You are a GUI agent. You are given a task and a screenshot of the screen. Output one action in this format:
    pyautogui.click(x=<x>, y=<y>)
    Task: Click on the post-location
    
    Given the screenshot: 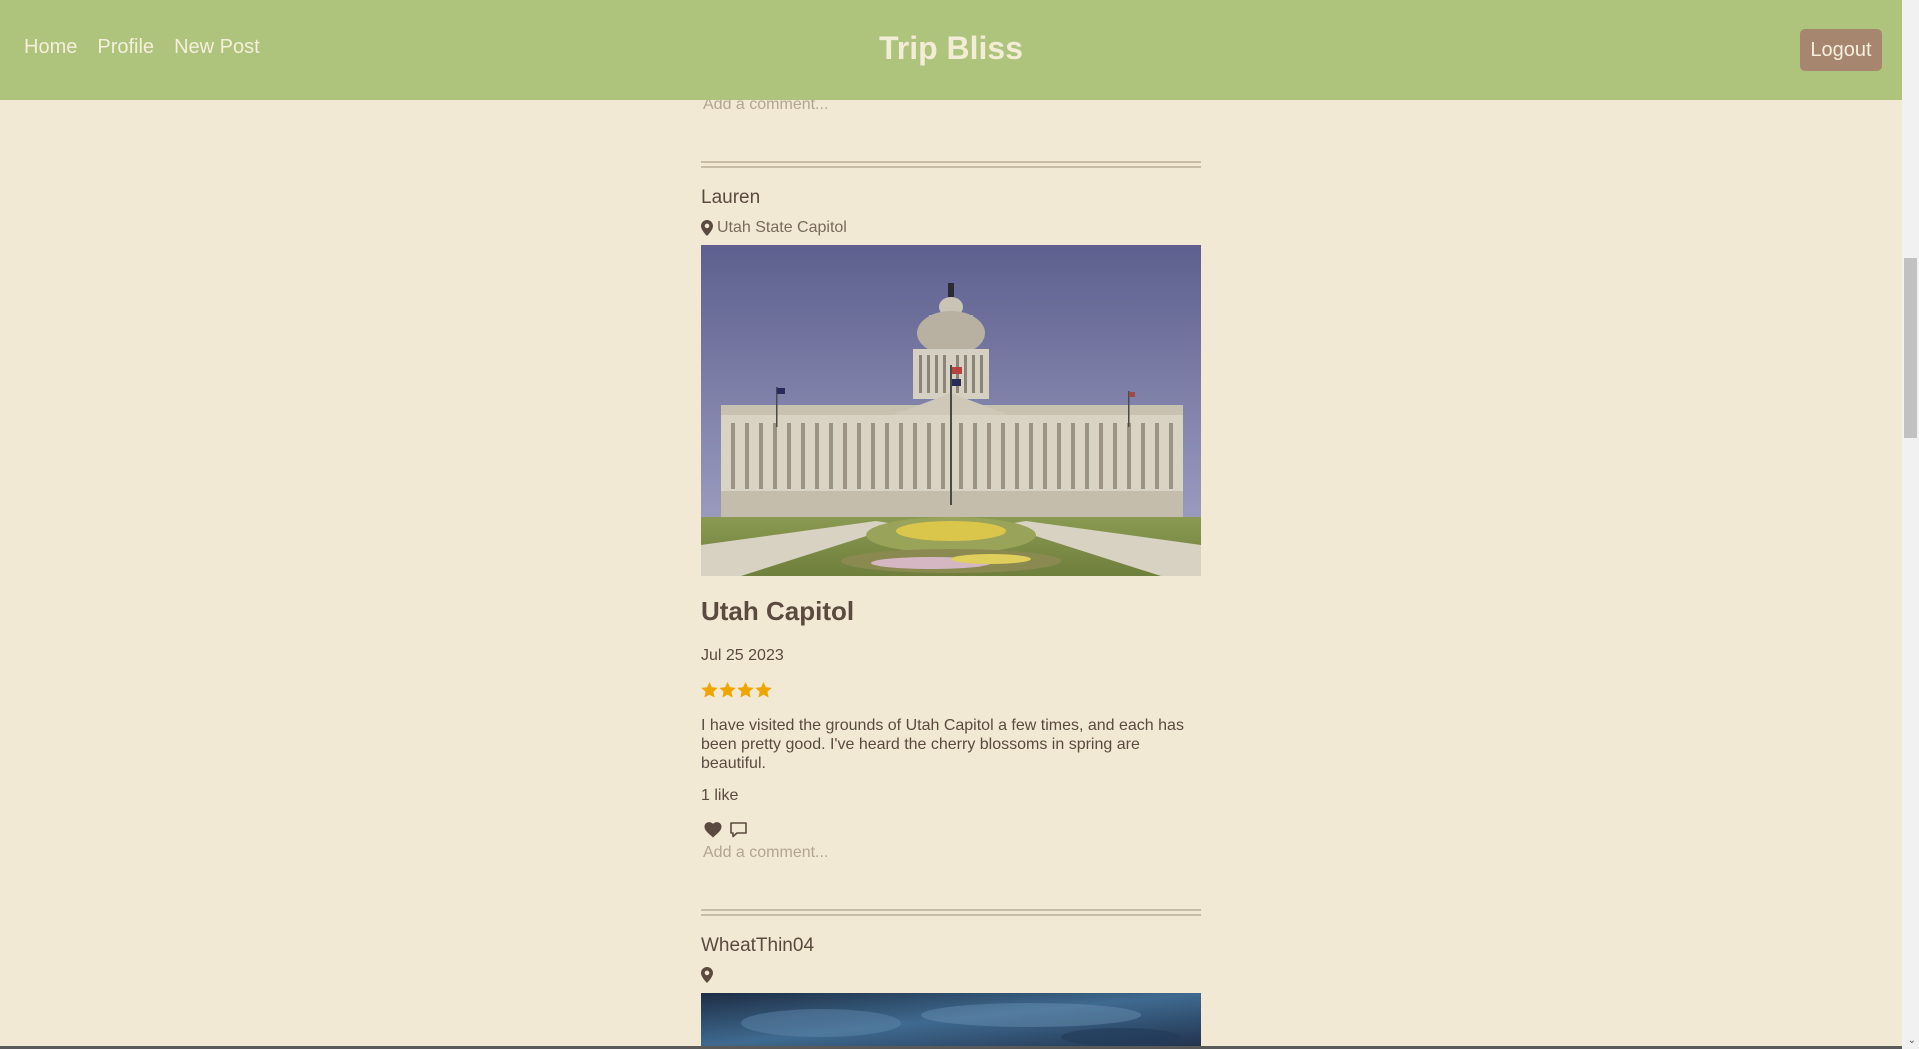 What is the action you would take?
    pyautogui.click(x=709, y=975)
    